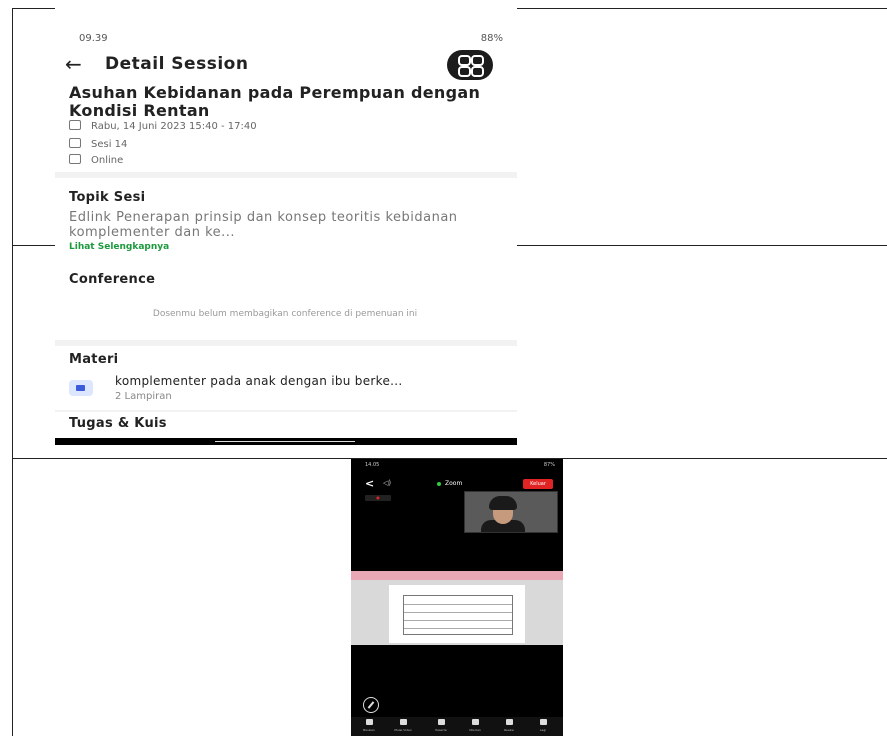 Image resolution: width=887 pixels, height=736 pixels. Describe the element at coordinates (543, 722) in the screenshot. I see `more-icon` at that location.